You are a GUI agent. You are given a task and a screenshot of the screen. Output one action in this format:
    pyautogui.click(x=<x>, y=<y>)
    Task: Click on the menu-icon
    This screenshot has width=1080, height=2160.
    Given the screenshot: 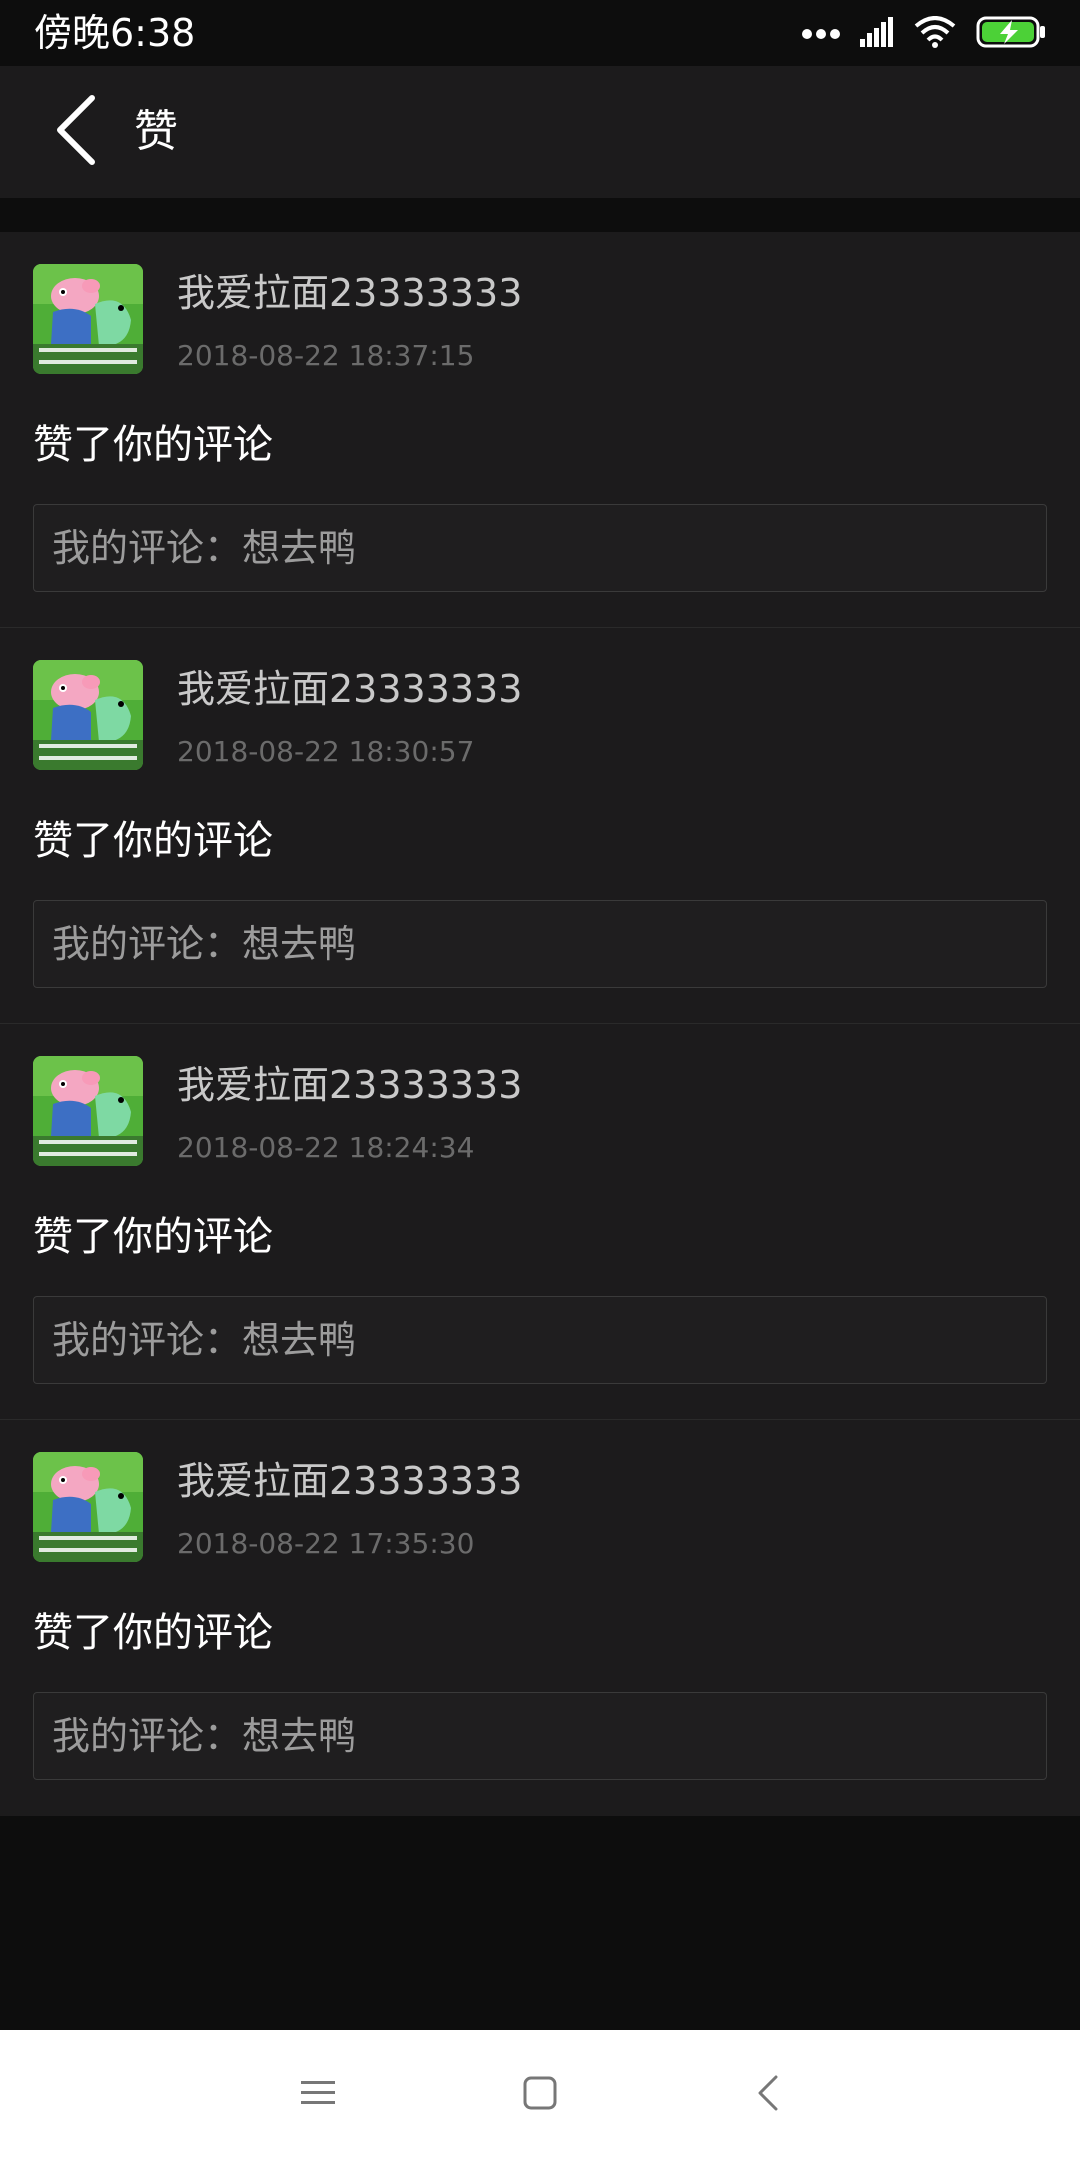 What is the action you would take?
    pyautogui.click(x=318, y=2095)
    